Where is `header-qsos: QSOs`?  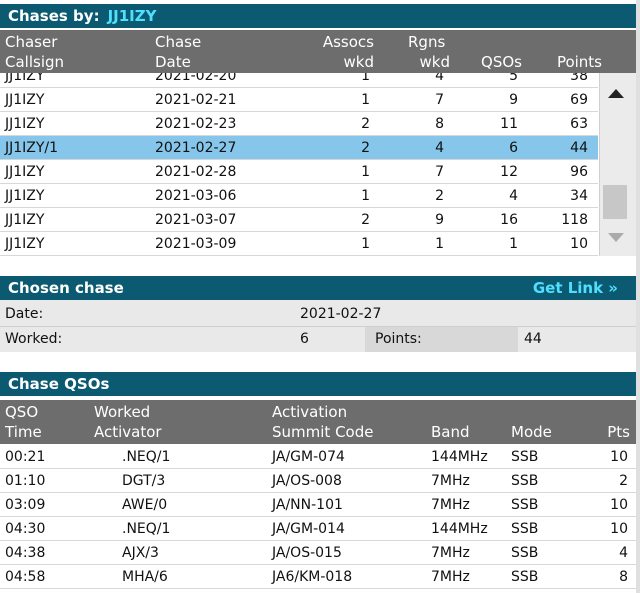 header-qsos: QSOs is located at coordinates (491, 62).